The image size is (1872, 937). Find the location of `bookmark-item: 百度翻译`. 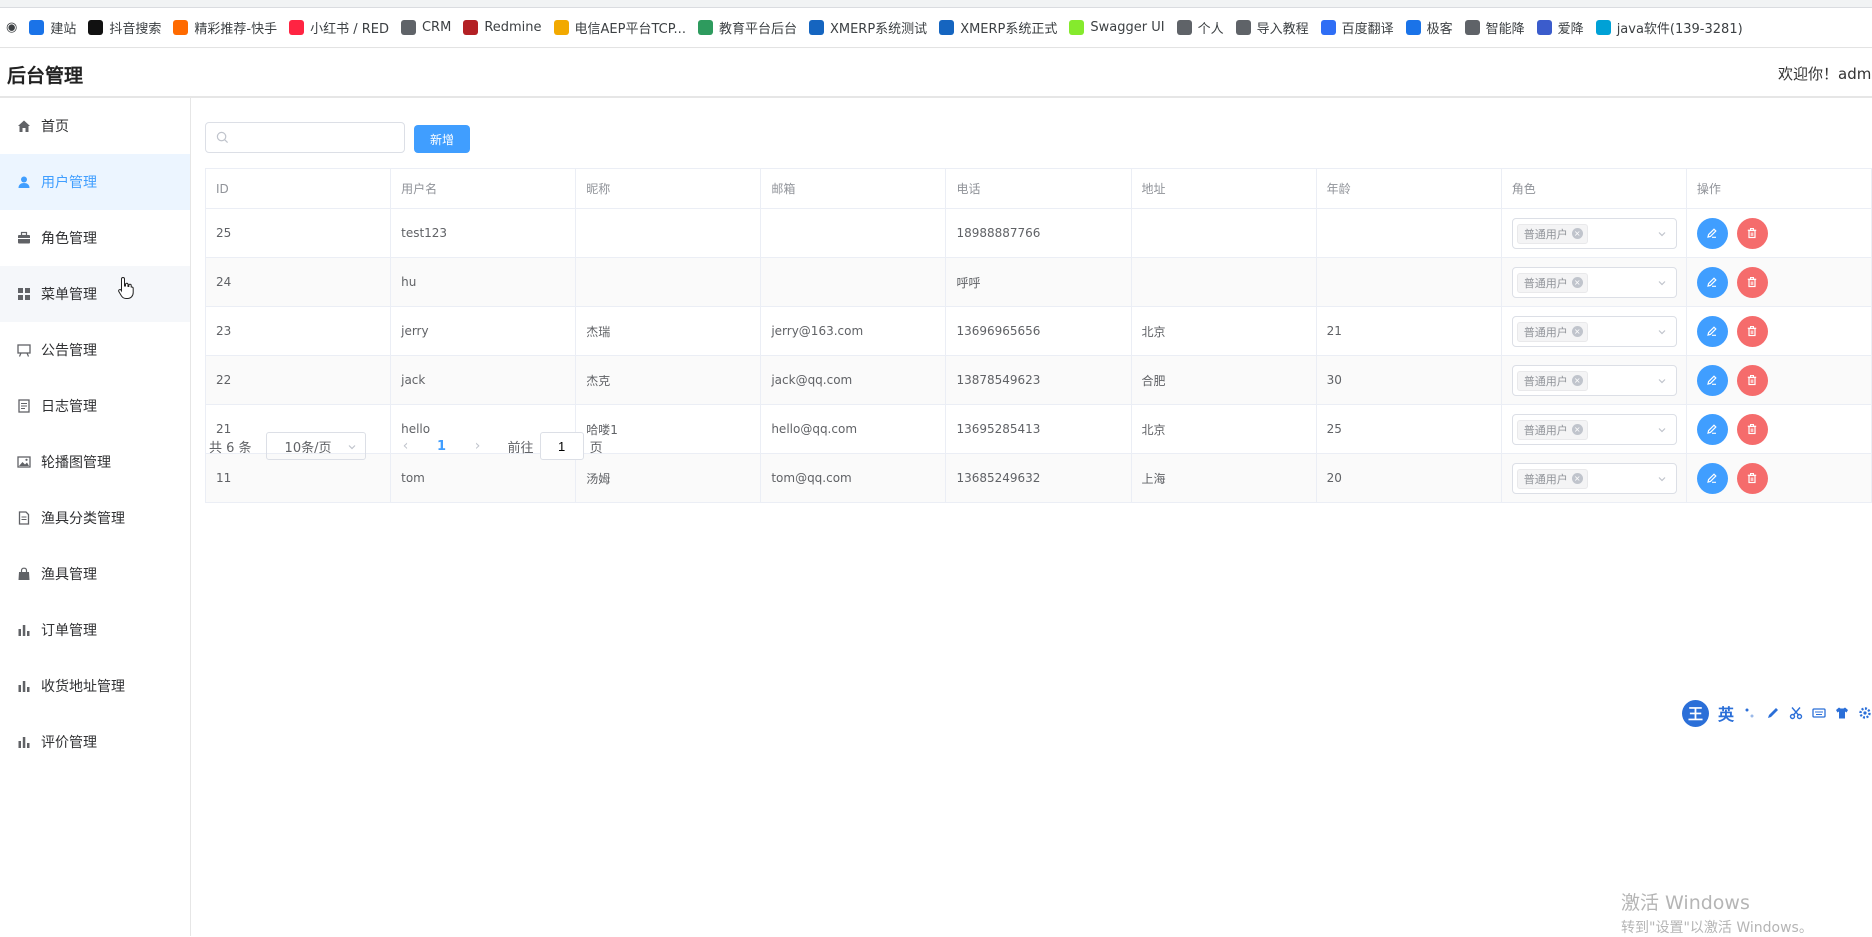

bookmark-item: 百度翻译 is located at coordinates (1357, 27).